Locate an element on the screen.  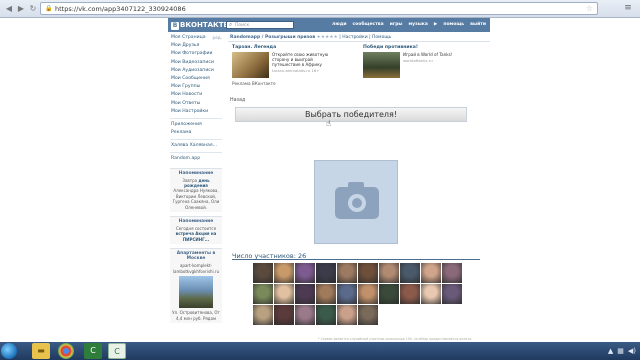
address-bar: 🔒 https://vk.com/app3407122_330924086 ☆ is located at coordinates (319, 8).